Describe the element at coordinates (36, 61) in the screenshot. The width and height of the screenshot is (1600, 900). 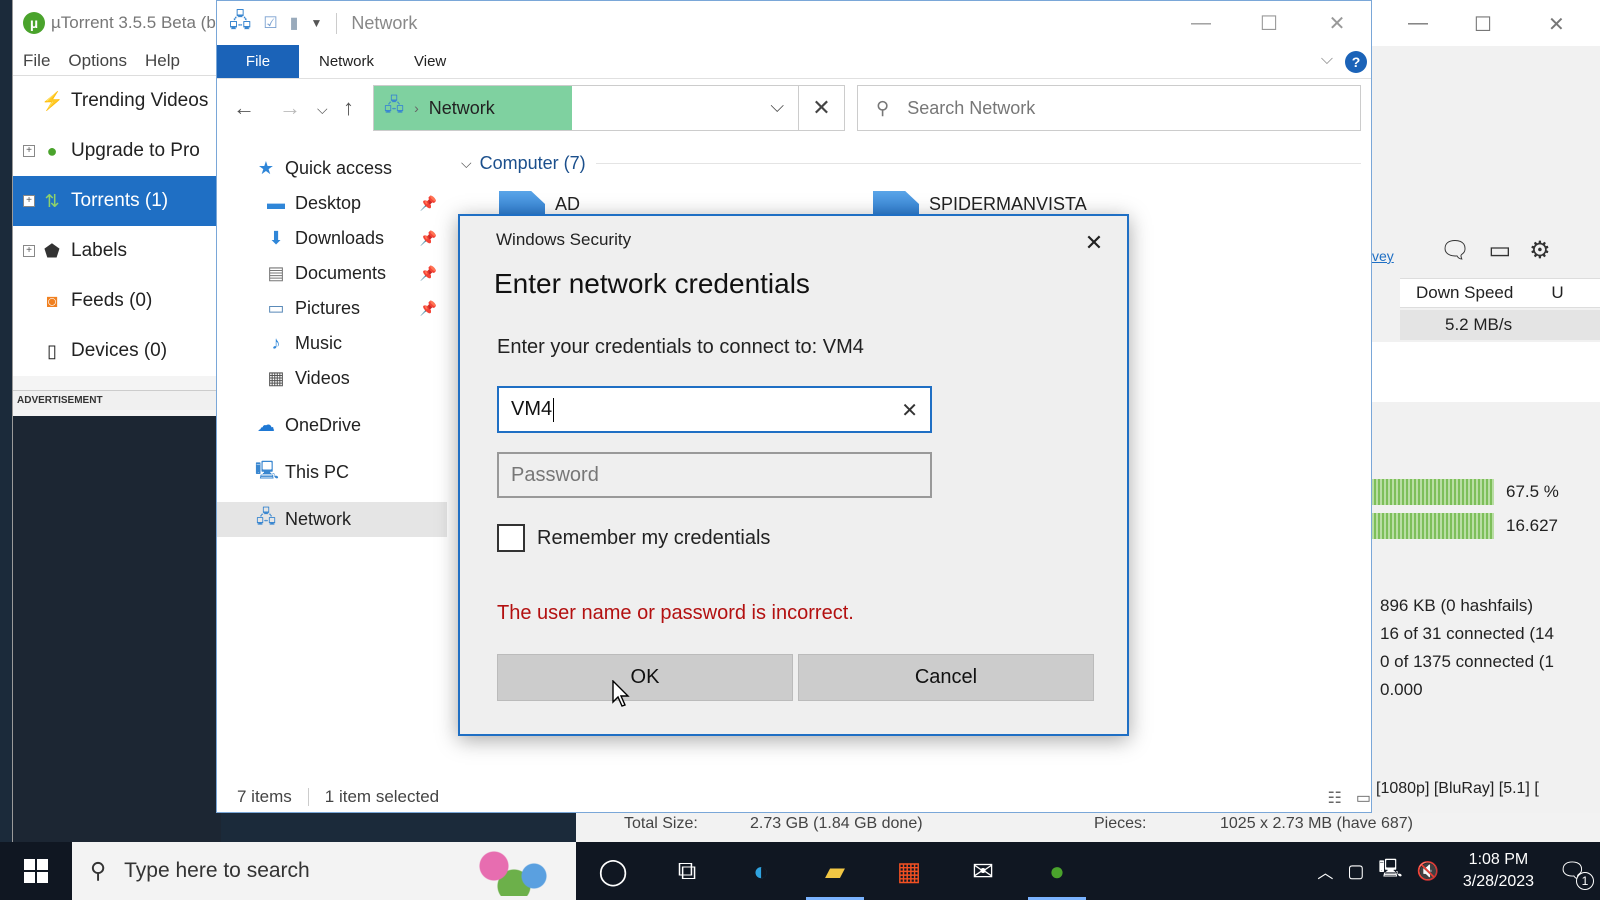
I see `utorrent-menu-file: File` at that location.